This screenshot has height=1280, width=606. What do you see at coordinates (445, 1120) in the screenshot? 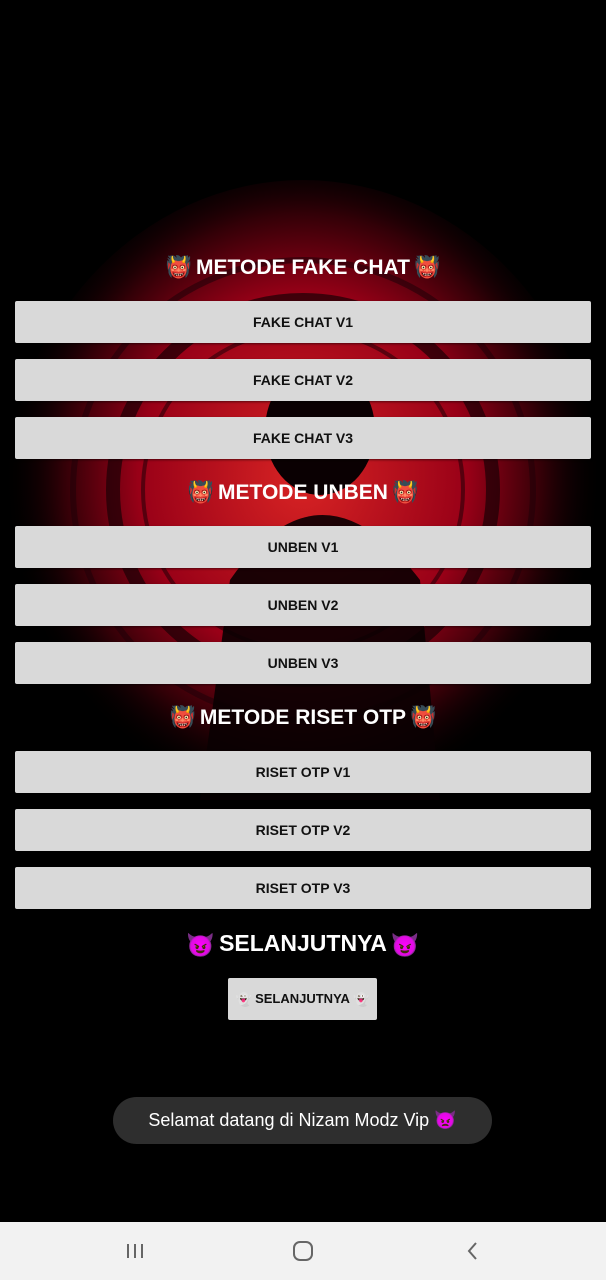
I see `angry-devil-icon: 👿` at bounding box center [445, 1120].